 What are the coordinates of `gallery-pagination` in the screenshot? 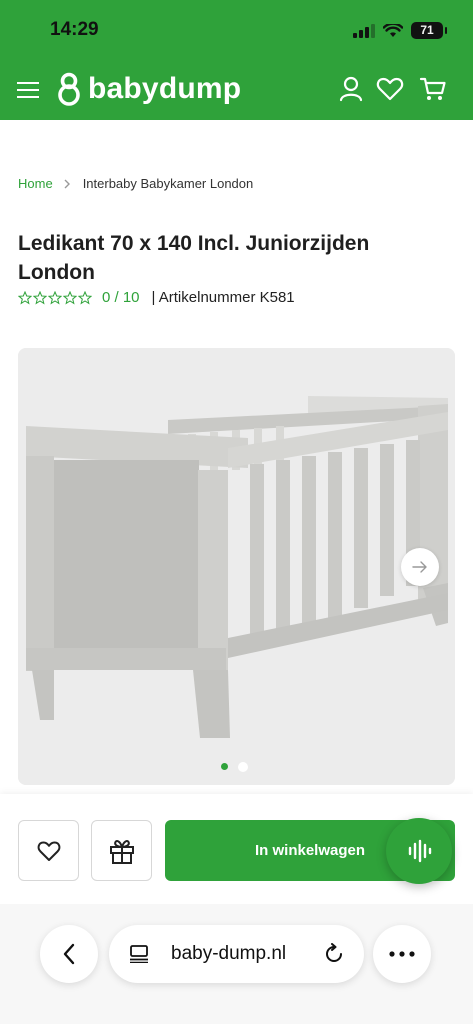 It's located at (234, 767).